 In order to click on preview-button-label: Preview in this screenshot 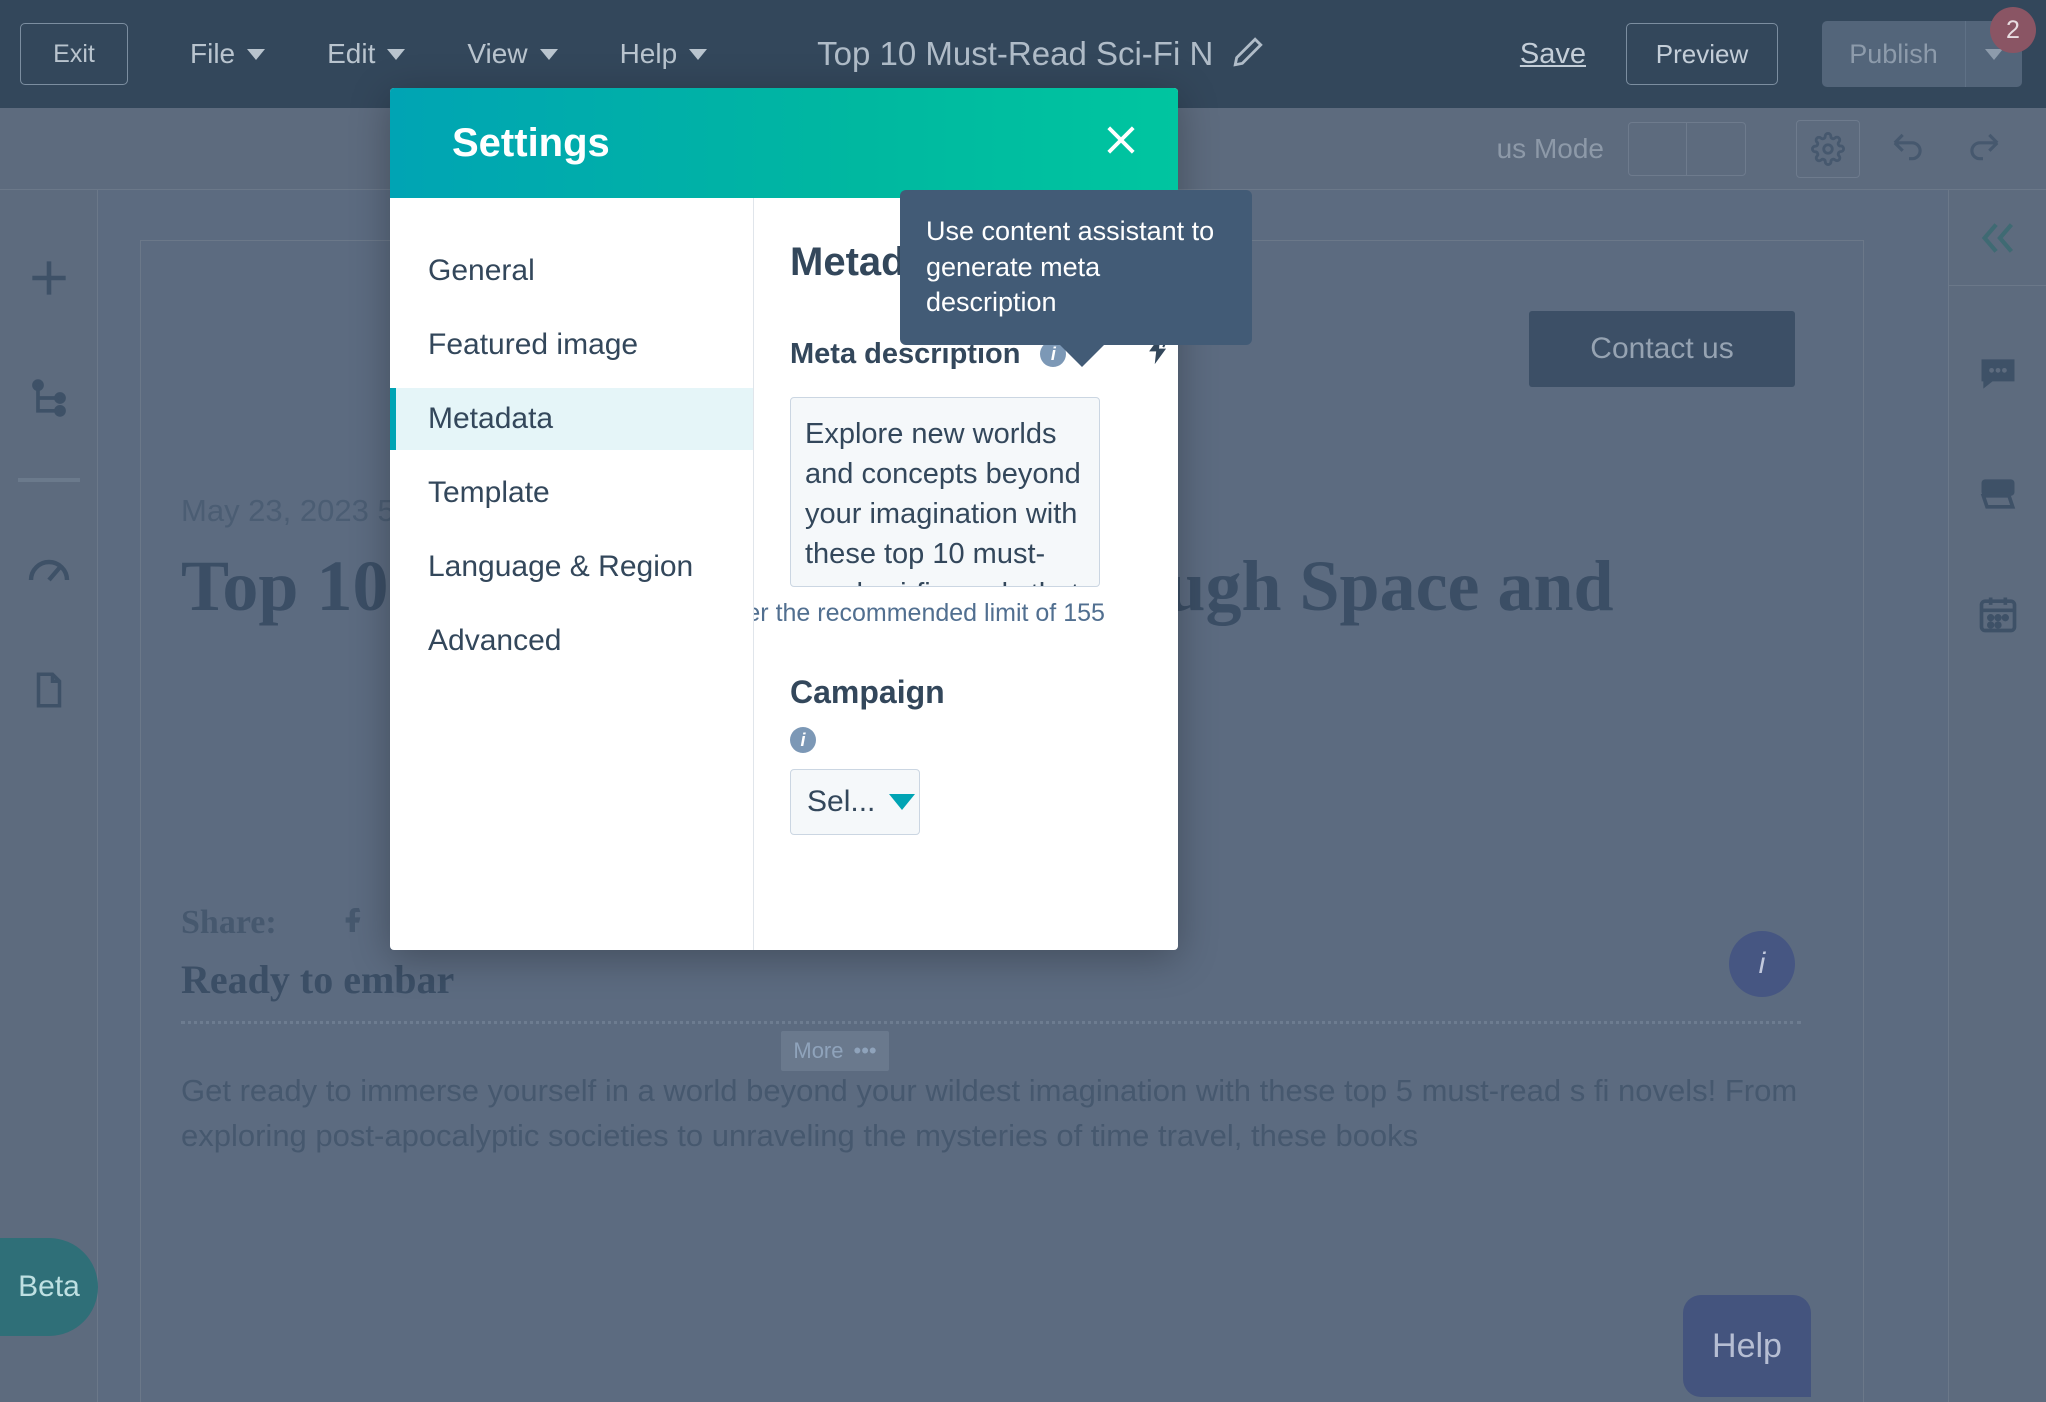, I will do `click(1702, 53)`.